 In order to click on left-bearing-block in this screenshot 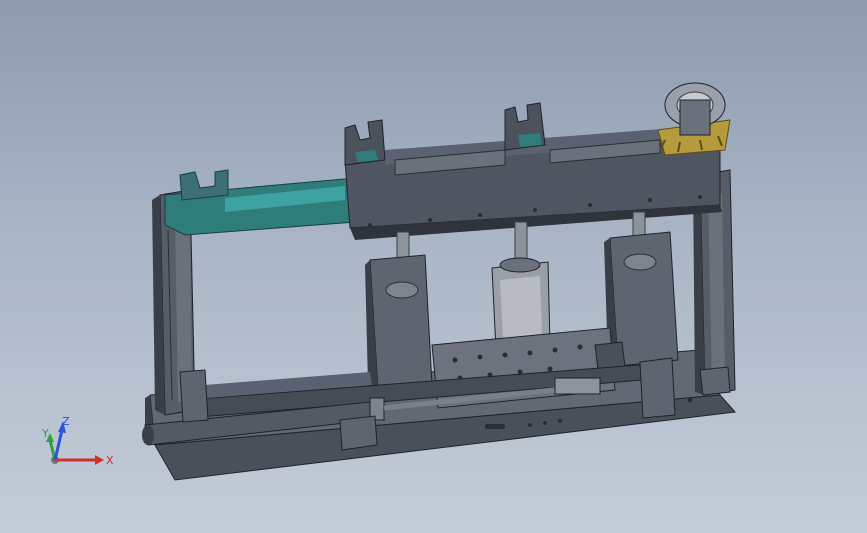, I will do `click(399, 322)`.